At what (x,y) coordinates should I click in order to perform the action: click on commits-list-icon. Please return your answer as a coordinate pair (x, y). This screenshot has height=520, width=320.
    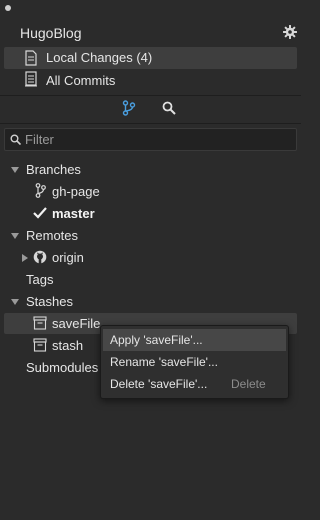
    Looking at the image, I should click on (31, 80).